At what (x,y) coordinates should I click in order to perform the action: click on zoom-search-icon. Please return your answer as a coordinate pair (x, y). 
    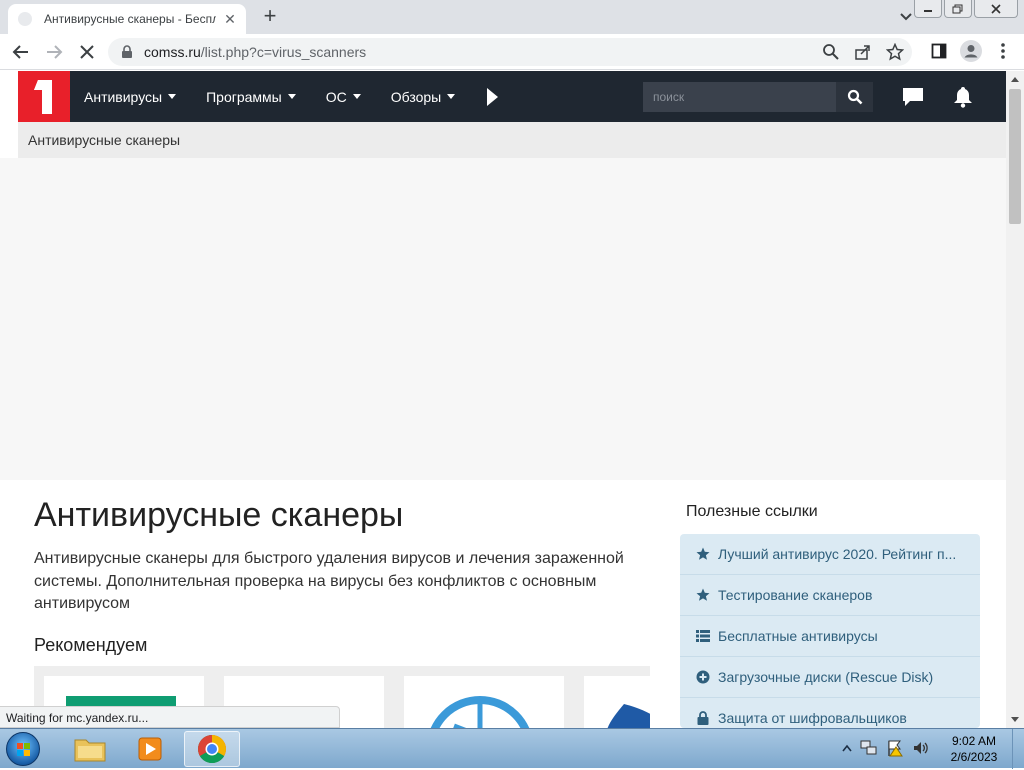
    Looking at the image, I should click on (831, 52).